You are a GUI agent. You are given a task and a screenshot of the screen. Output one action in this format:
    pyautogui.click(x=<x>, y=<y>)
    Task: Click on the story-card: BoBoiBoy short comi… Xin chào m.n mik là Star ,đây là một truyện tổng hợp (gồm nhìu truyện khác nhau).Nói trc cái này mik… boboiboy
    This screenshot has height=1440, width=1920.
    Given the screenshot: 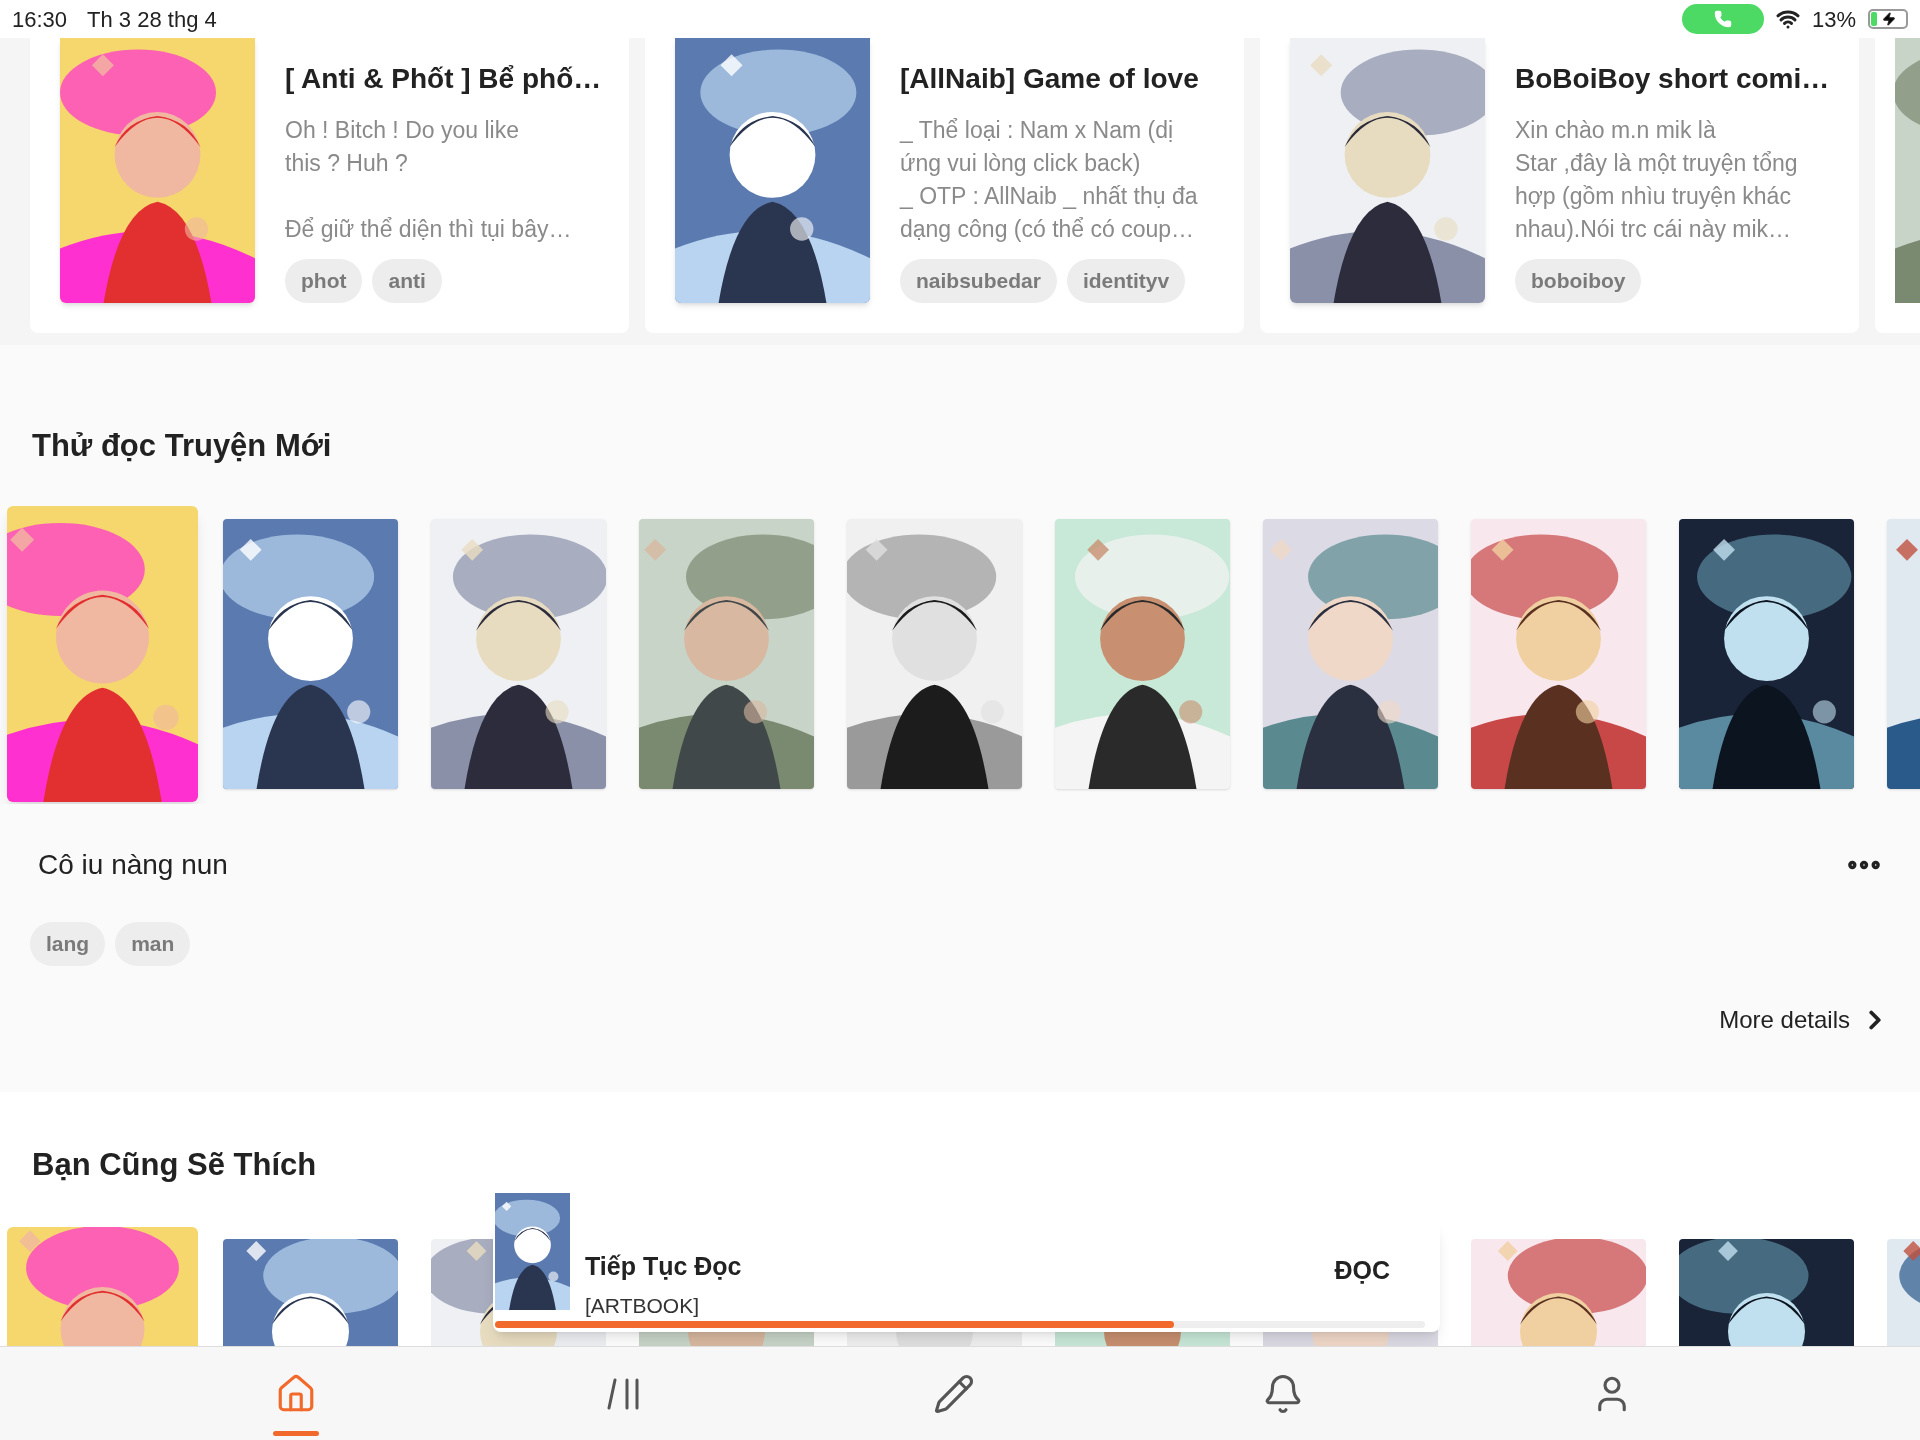 What is the action you would take?
    pyautogui.click(x=1559, y=185)
    